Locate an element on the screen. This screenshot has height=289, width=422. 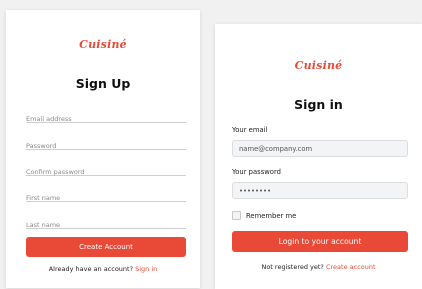
remember-me-label: Remember me is located at coordinates (271, 215).